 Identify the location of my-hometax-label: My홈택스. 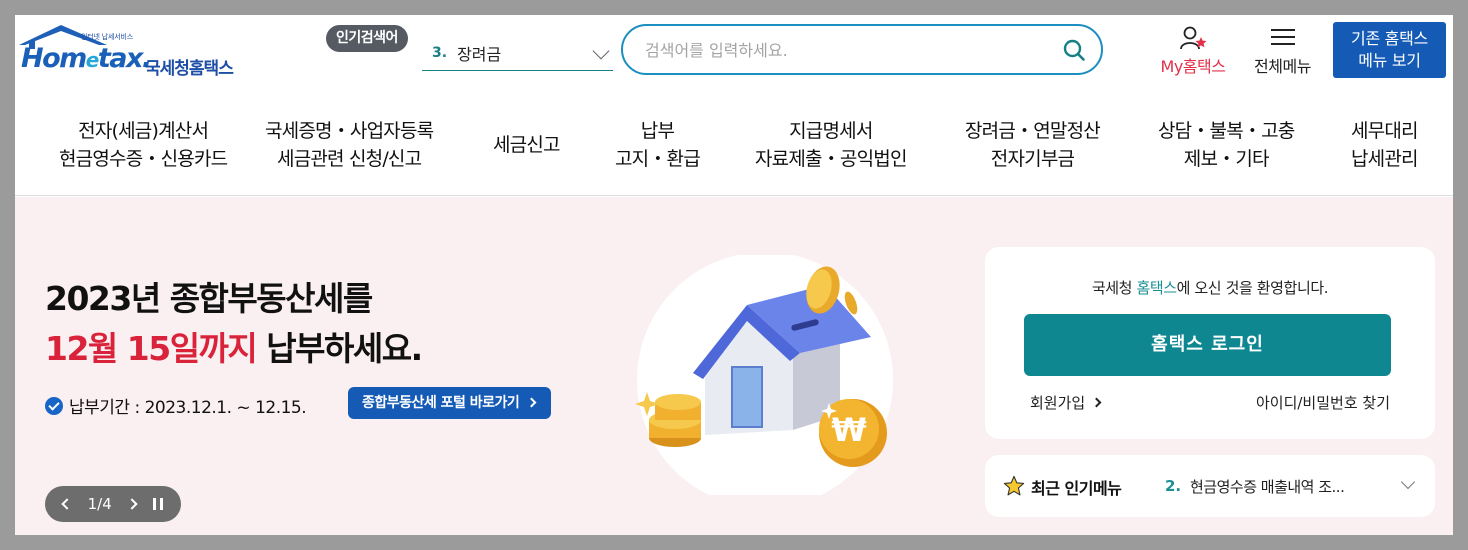
(1193, 66).